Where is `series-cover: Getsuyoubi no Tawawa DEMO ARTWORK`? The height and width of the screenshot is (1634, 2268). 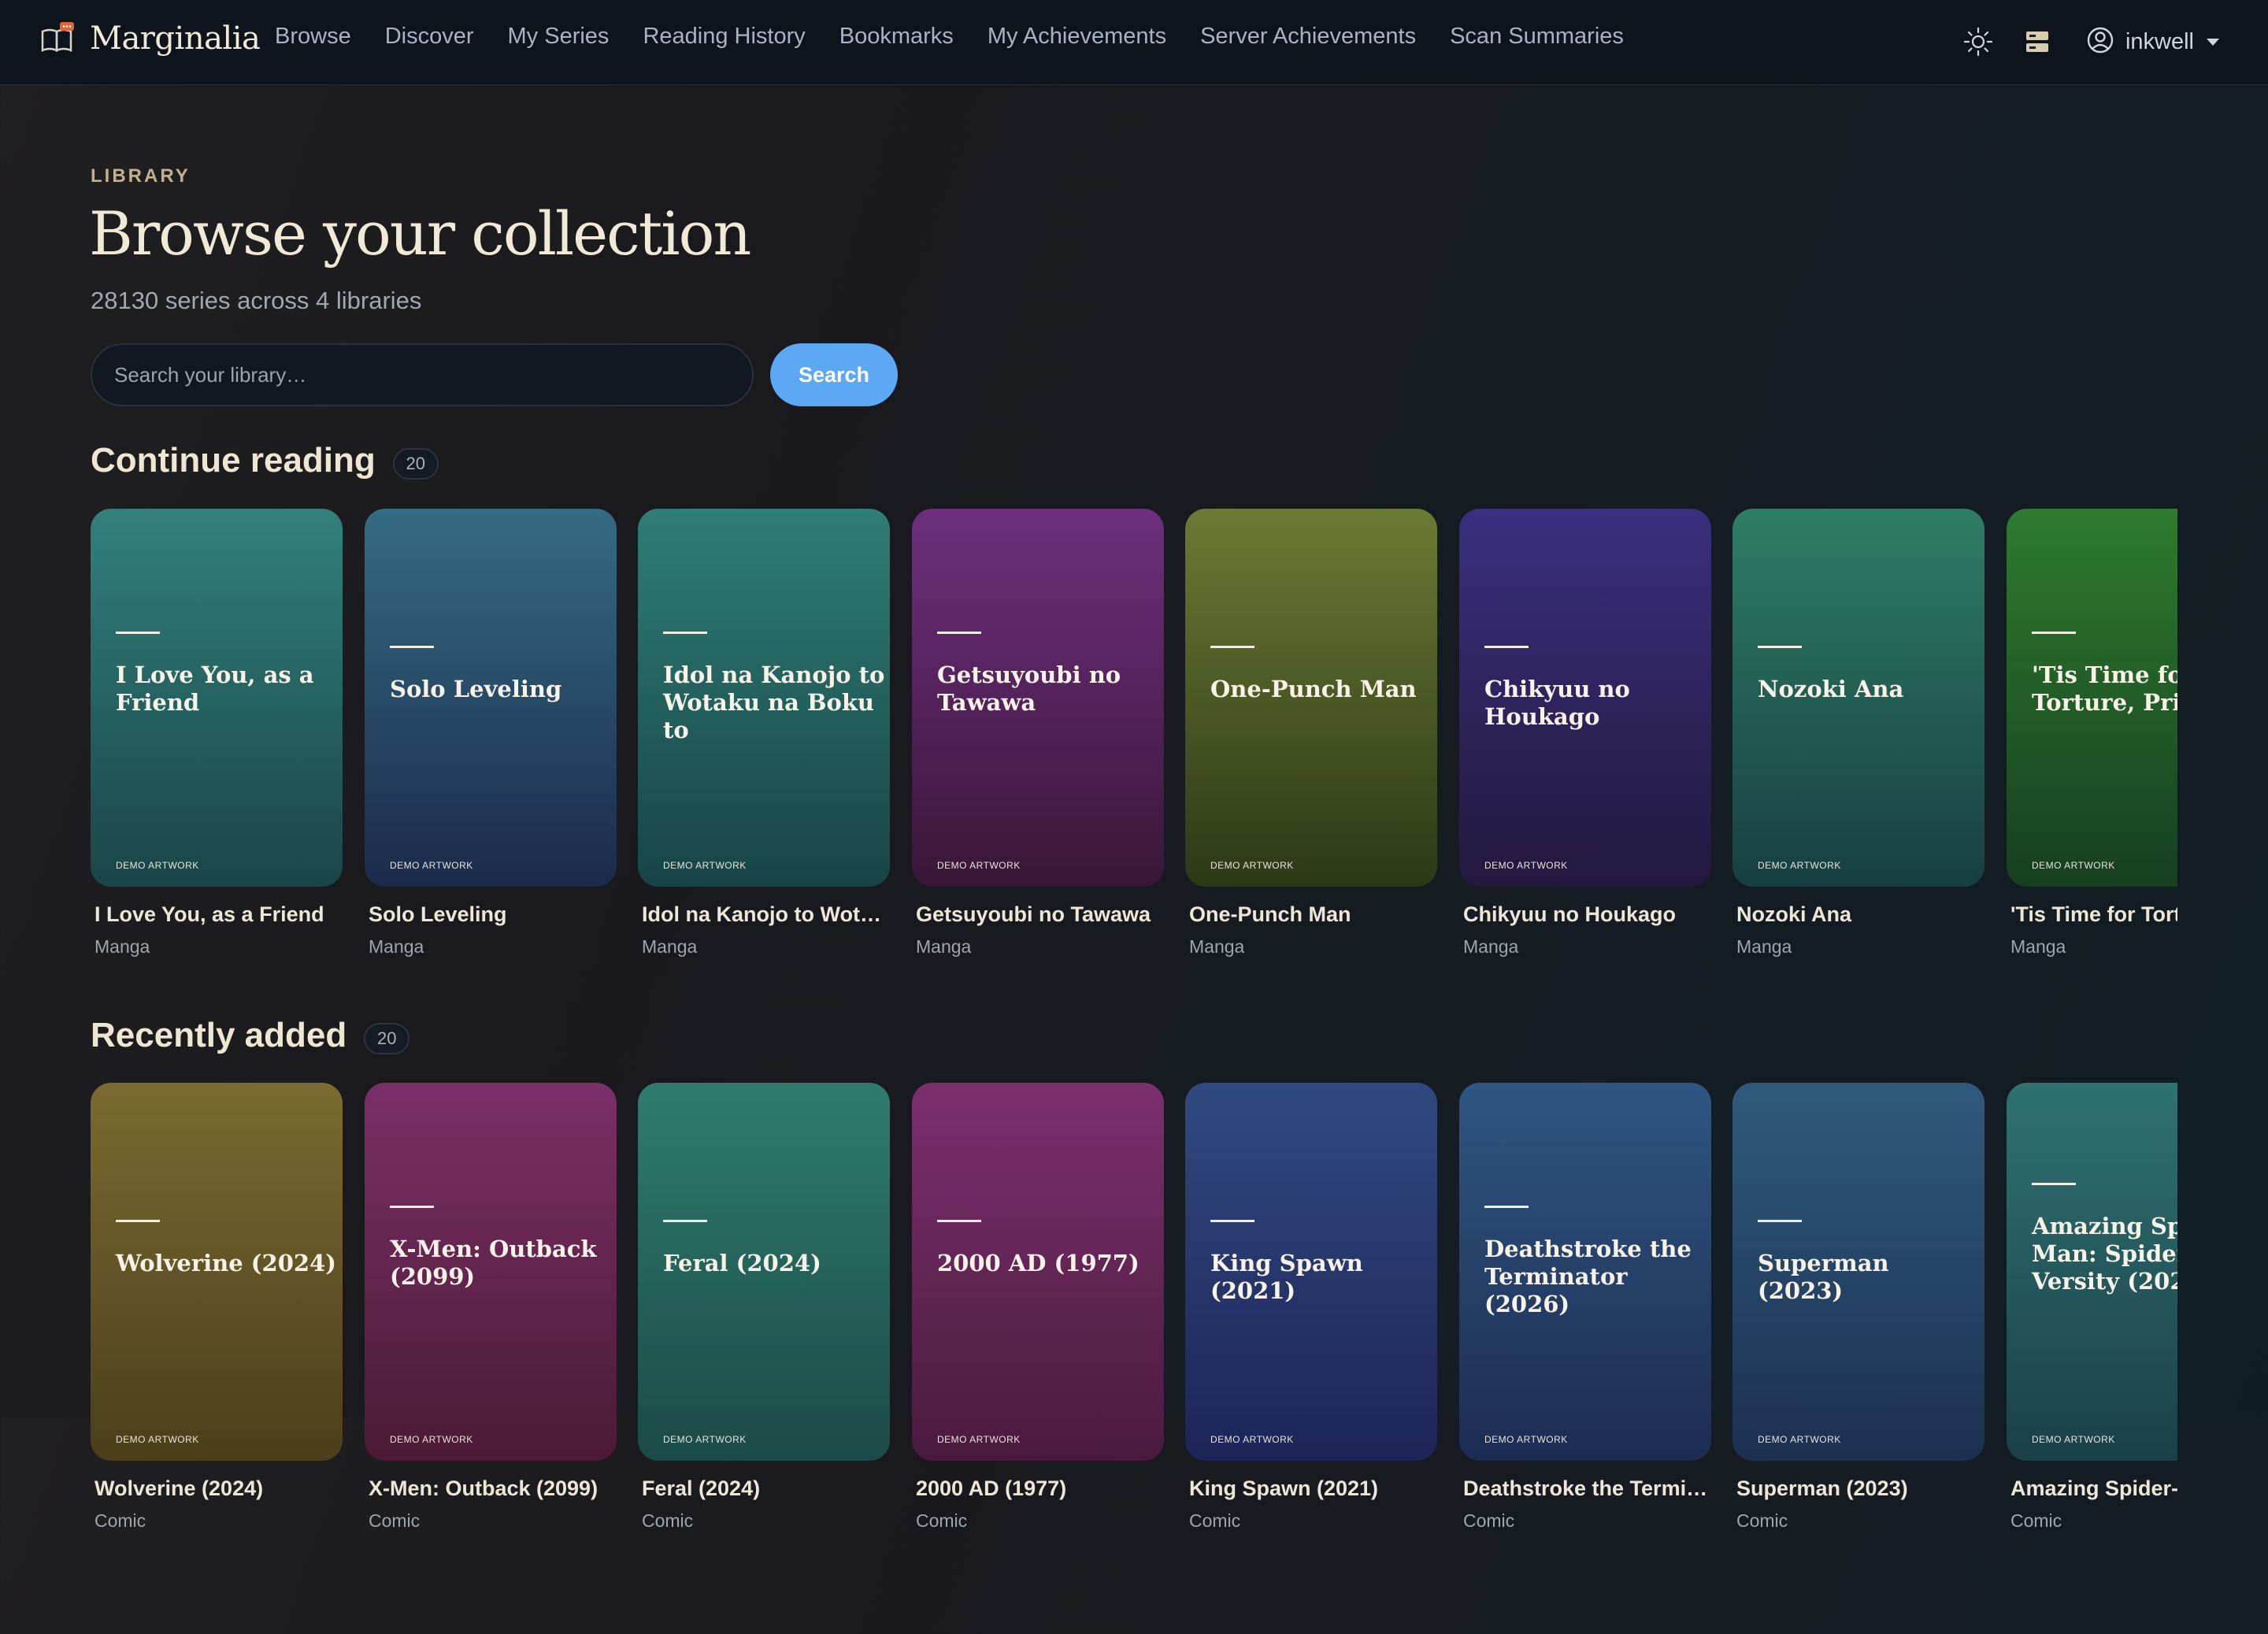 series-cover: Getsuyoubi no Tawawa DEMO ARTWORK is located at coordinates (1038, 698).